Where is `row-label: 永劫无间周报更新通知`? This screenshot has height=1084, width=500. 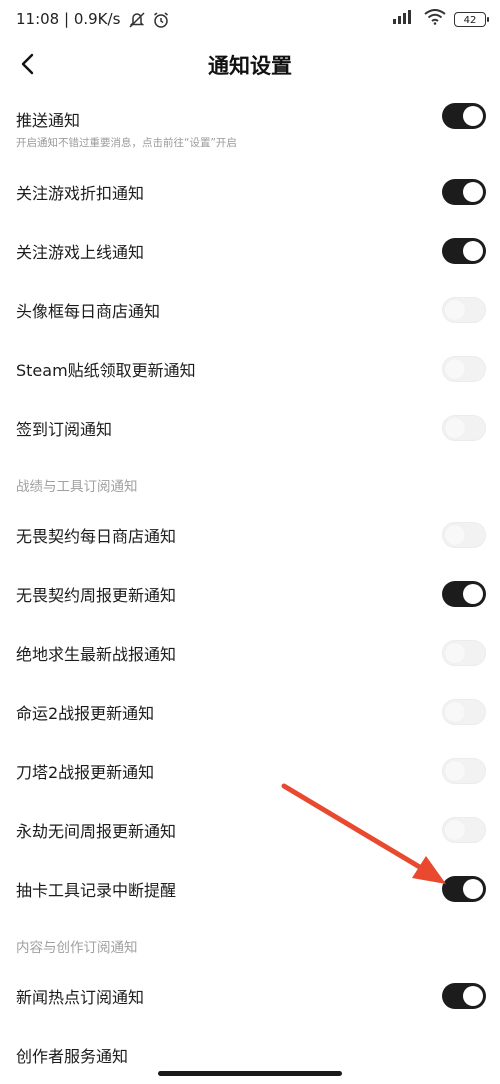
row-label: 永劫无间周报更新通知 is located at coordinates (96, 831).